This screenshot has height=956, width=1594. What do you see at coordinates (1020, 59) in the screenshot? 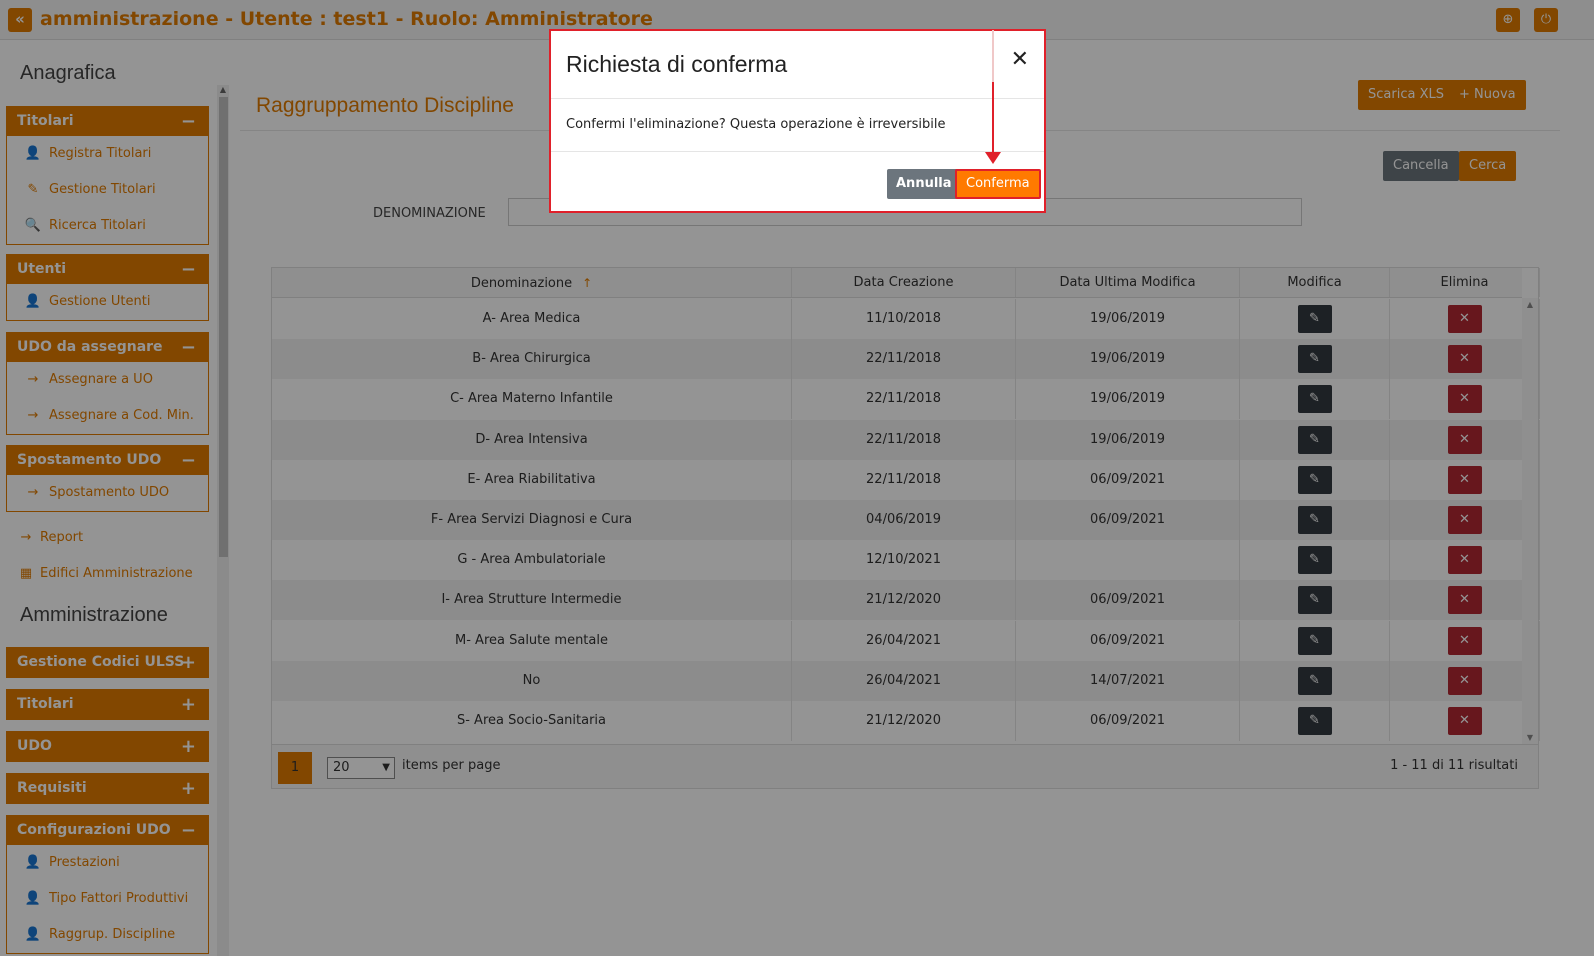
I see `close-icon: ✕` at bounding box center [1020, 59].